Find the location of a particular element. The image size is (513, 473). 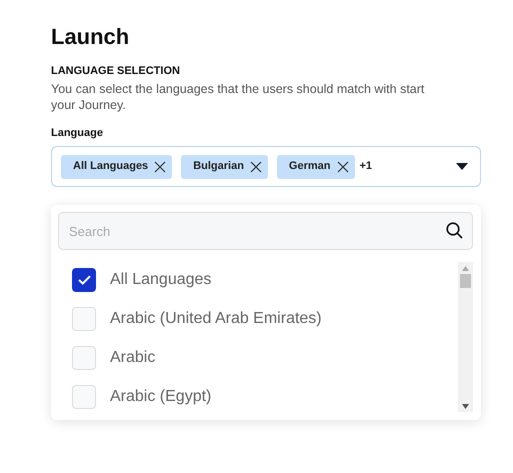

section-heading: LANGUAGE SELECTION is located at coordinates (116, 71).